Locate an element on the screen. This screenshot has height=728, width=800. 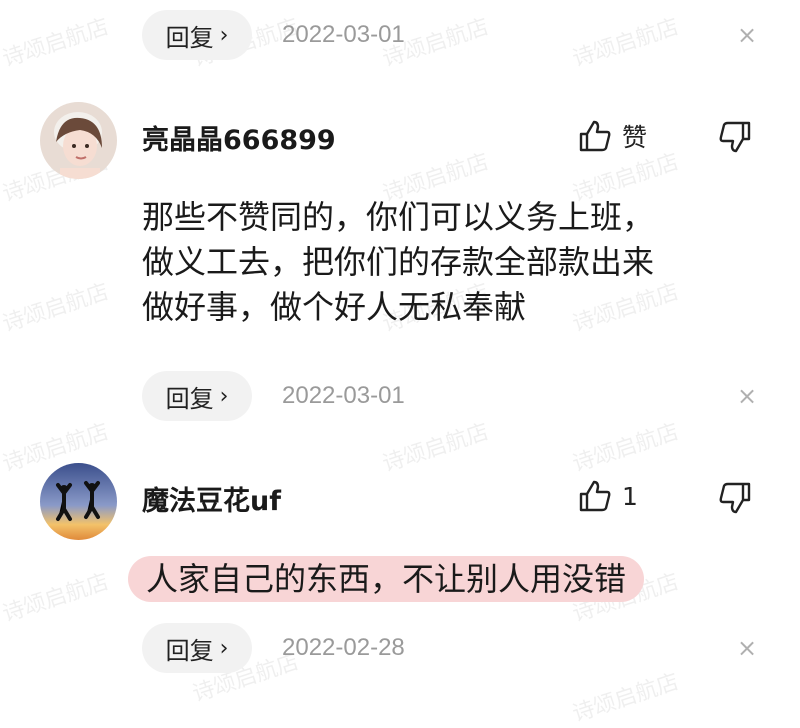
comment-text-line: 那些不赞同的，你们可以义务上班， is located at coordinates (398, 217).